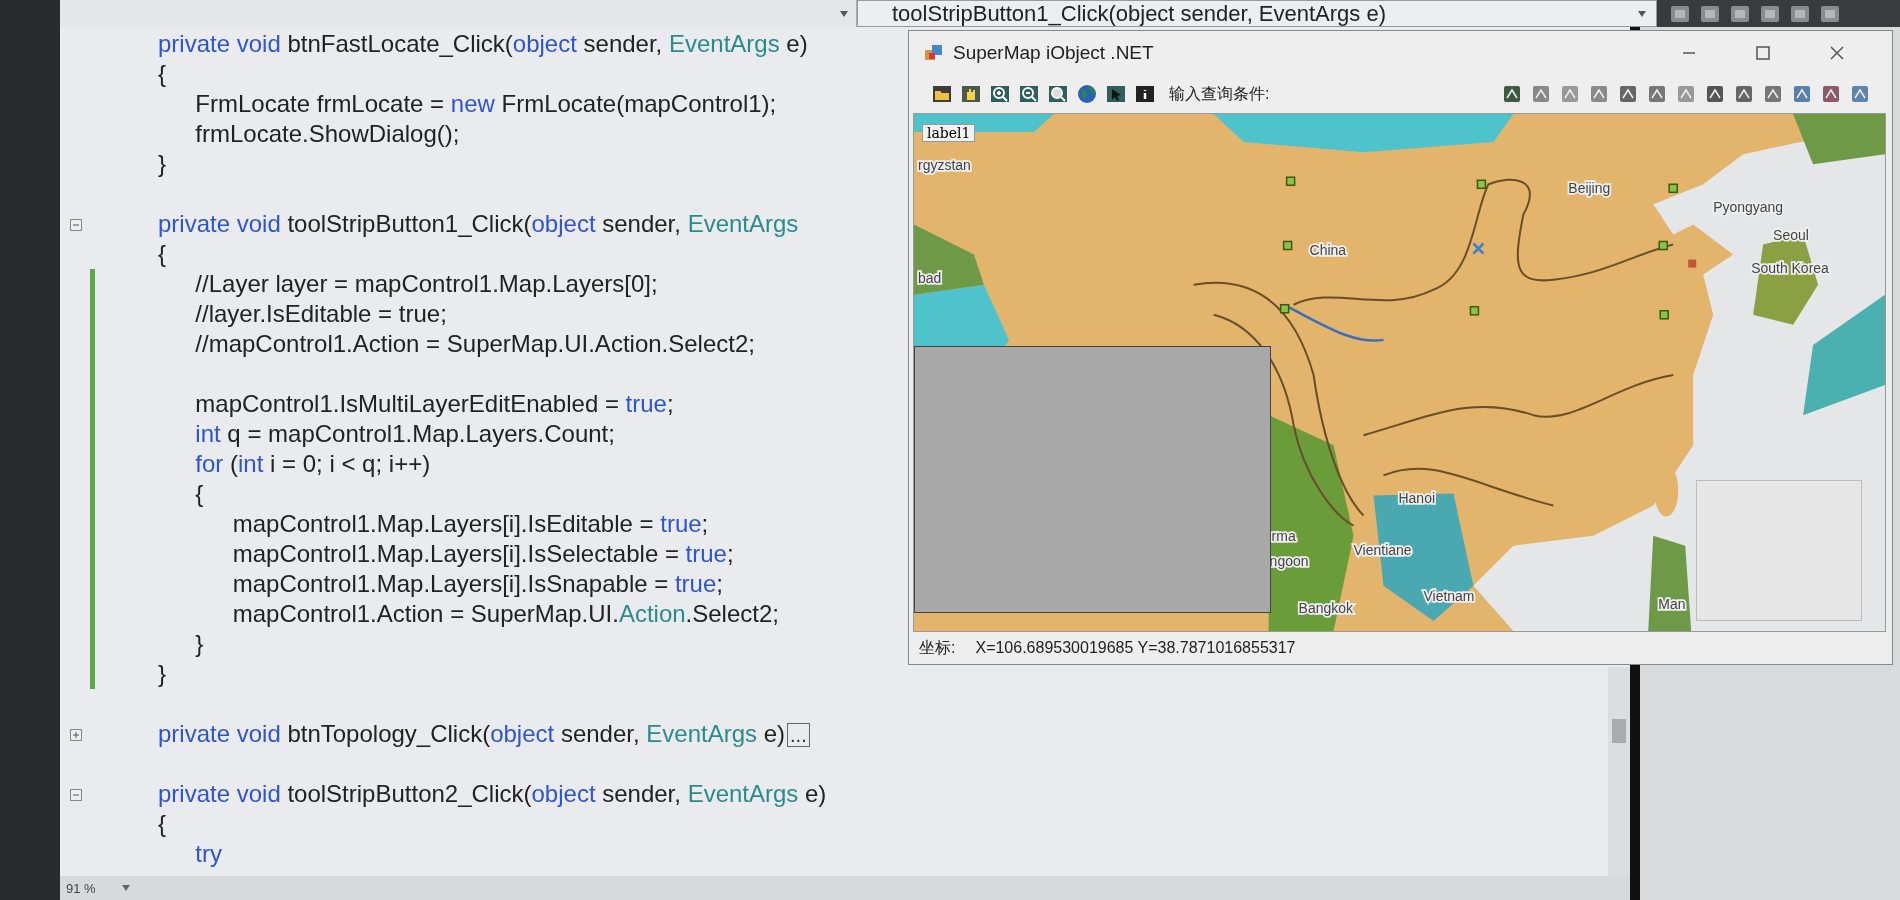 This screenshot has width=1900, height=900. What do you see at coordinates (404, 434) in the screenshot?
I see `code-line: int q = mapControl1.Map.Layers.Count;` at bounding box center [404, 434].